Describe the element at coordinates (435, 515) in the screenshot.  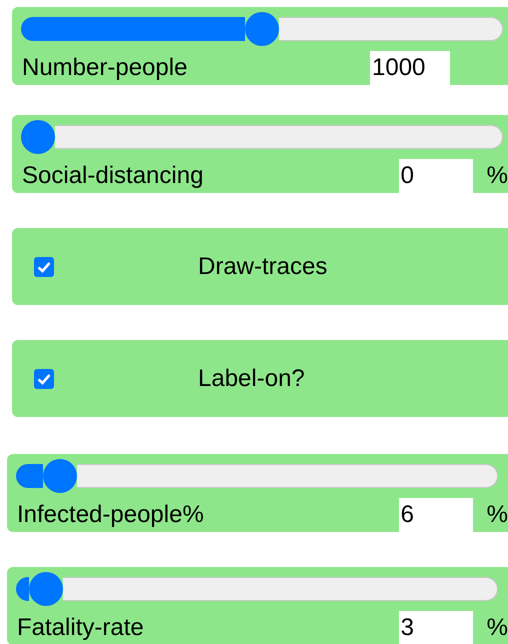
I see `value-field: 6` at that location.